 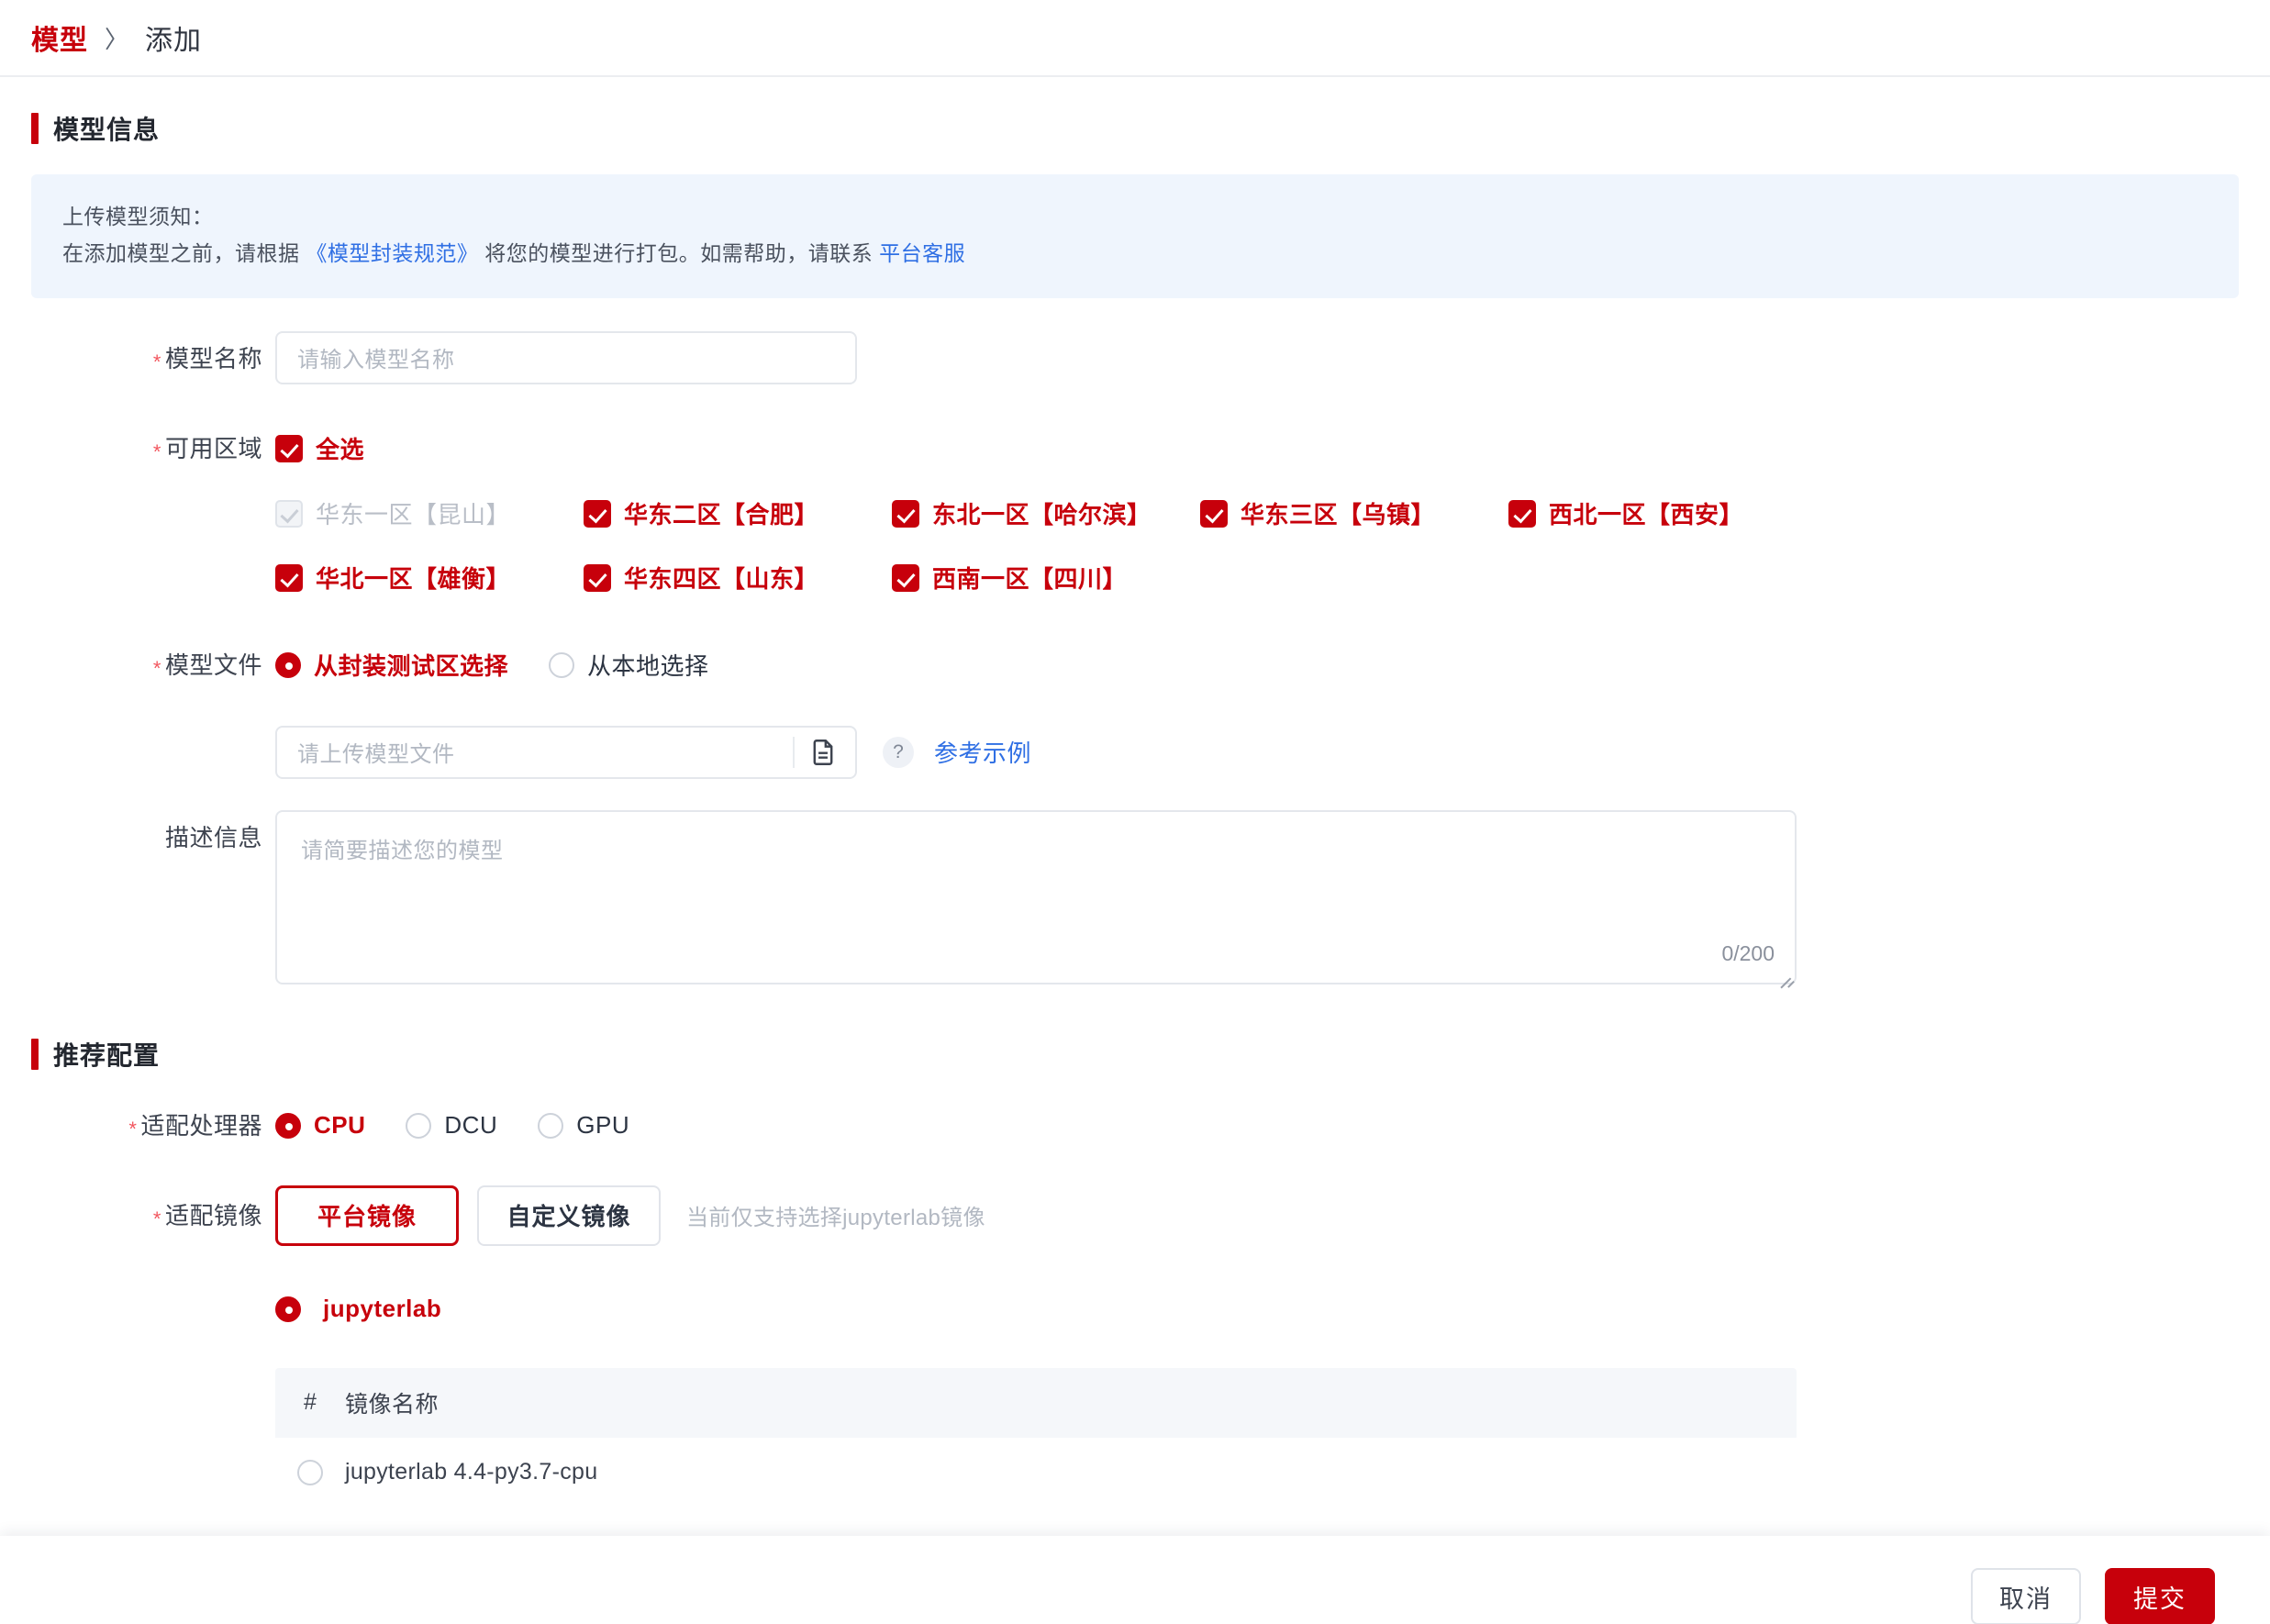 What do you see at coordinates (1272, 1309) in the screenshot?
I see `image-name-radio-group: jupyterlab` at bounding box center [1272, 1309].